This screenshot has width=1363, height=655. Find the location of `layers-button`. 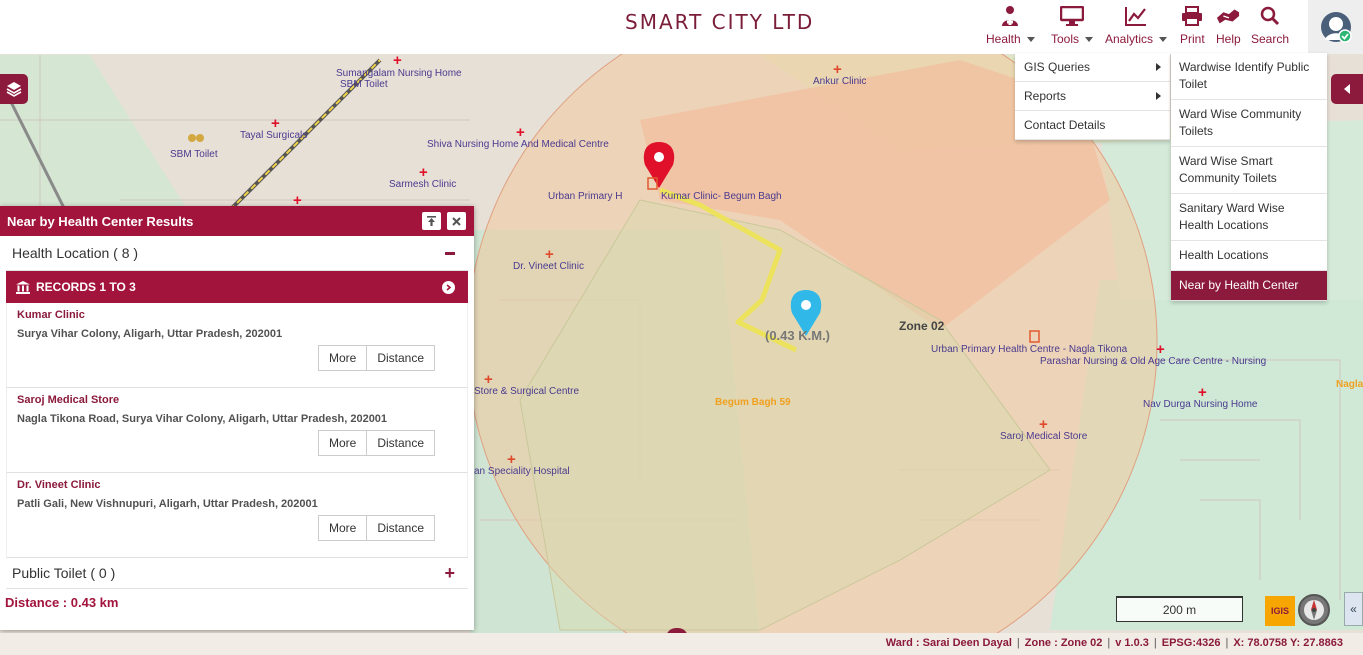

layers-button is located at coordinates (14, 89).